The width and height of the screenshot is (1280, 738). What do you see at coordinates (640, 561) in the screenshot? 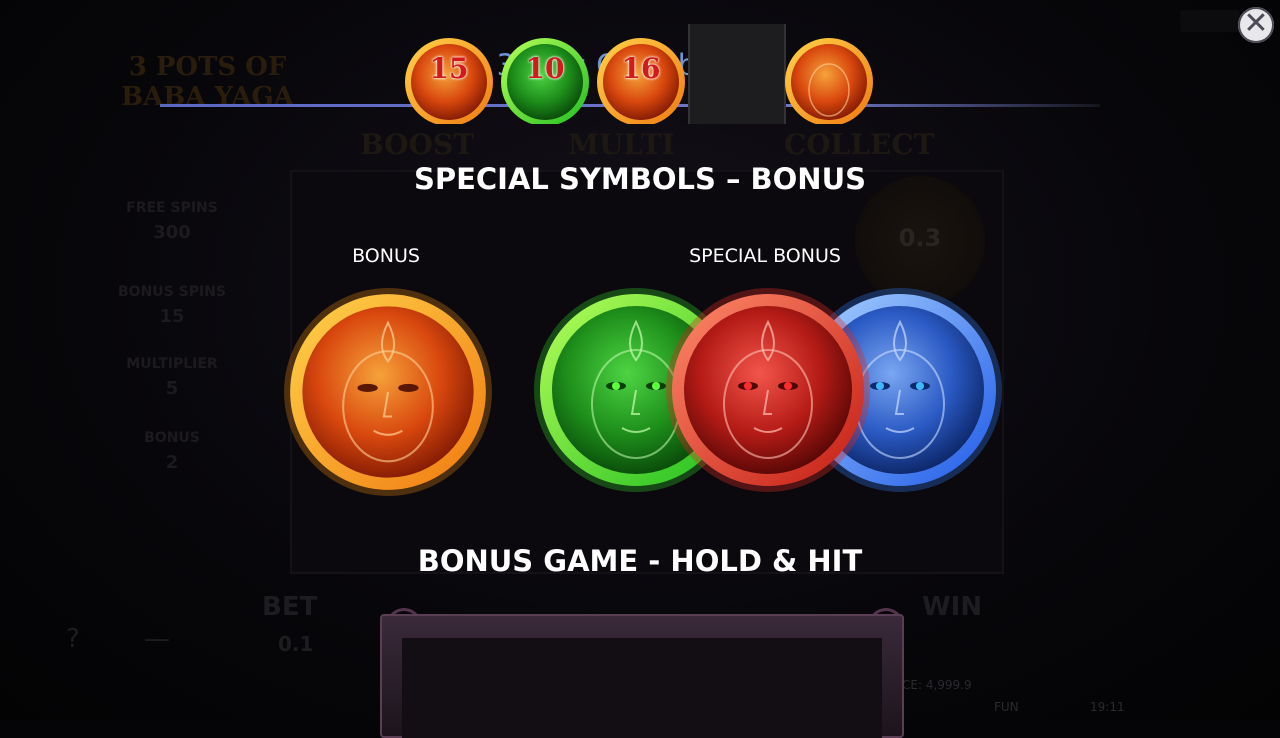
I see `bonus-game-title: BONUS GAME - HOLD & HIT` at bounding box center [640, 561].